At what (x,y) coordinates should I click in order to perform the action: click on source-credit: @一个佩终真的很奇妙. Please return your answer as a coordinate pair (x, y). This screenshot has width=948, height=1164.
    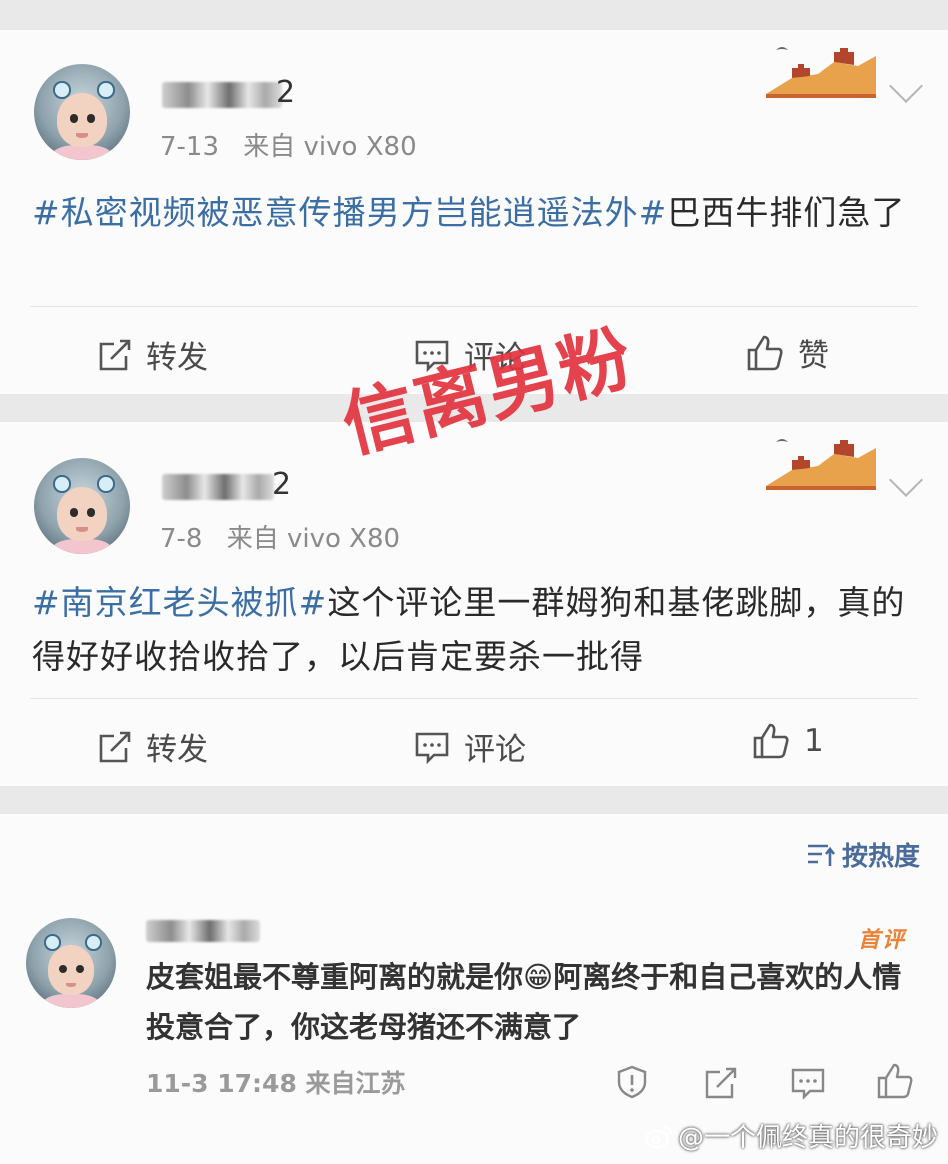
    Looking at the image, I should click on (791, 1135).